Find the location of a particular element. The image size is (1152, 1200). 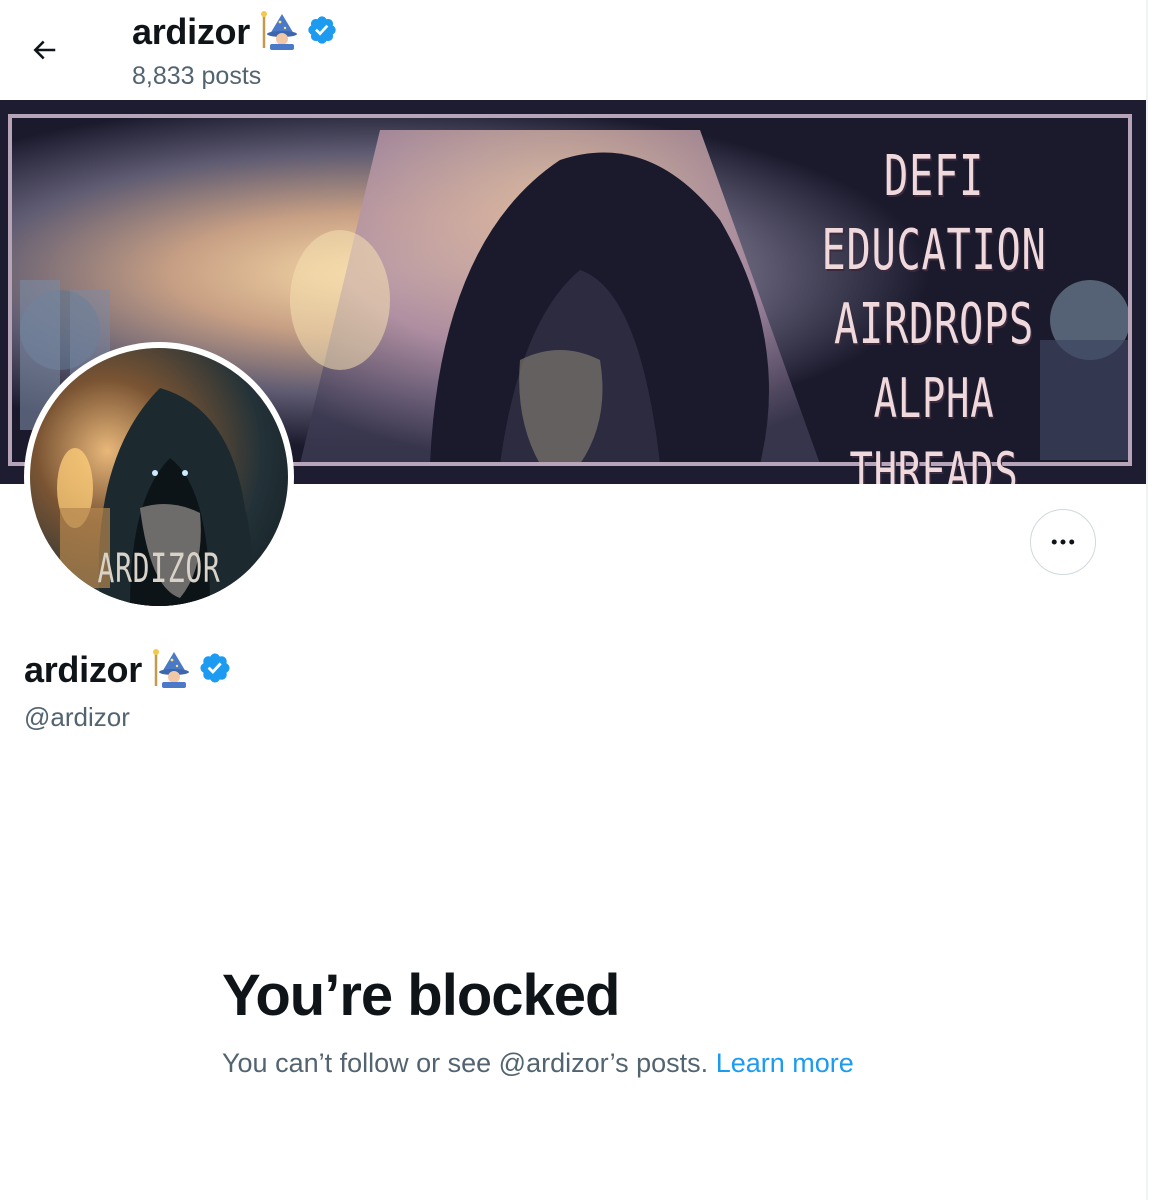

avatar-image: ARDIZOR is located at coordinates (159, 477).